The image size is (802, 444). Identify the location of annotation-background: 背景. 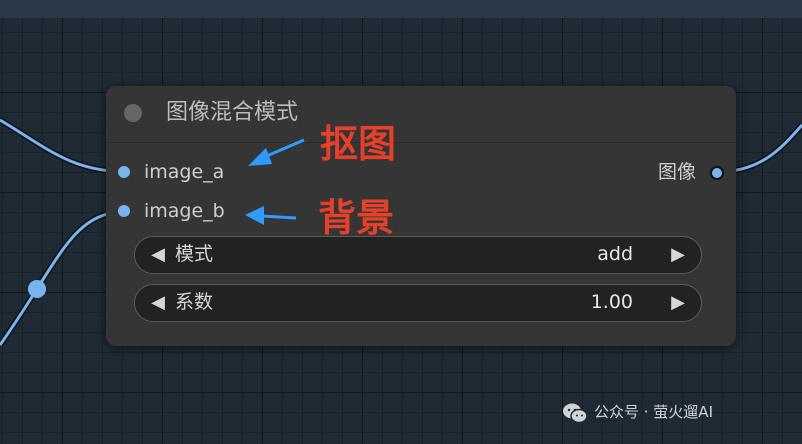
(356, 218).